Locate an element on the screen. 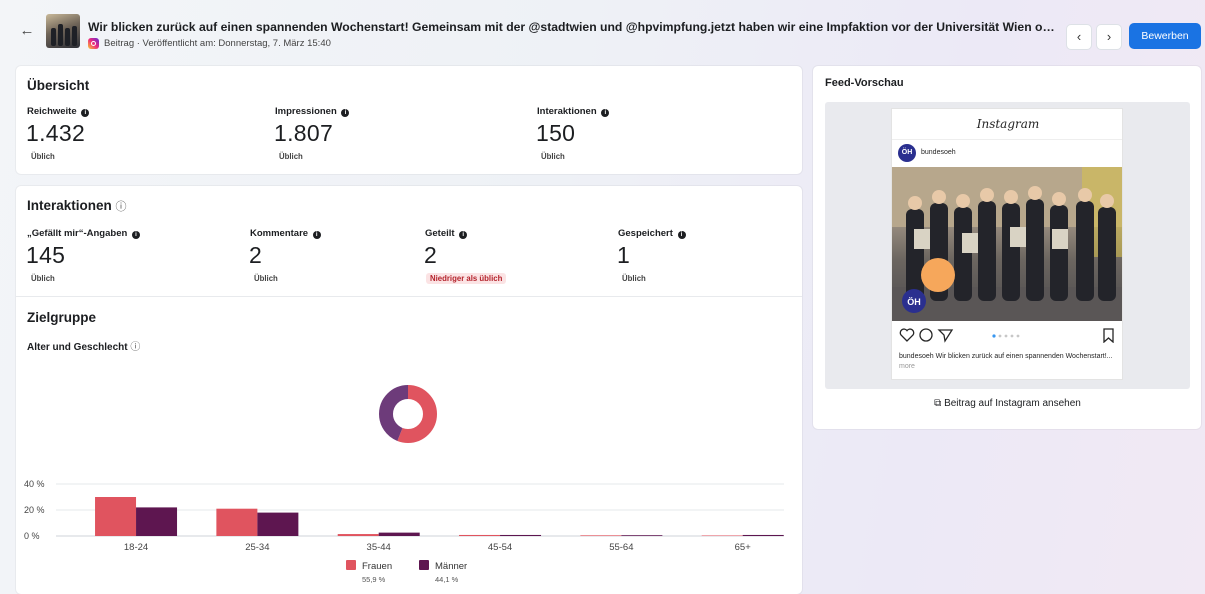 This screenshot has width=1205, height=594. caption-username: bundesoeh is located at coordinates (916, 356).